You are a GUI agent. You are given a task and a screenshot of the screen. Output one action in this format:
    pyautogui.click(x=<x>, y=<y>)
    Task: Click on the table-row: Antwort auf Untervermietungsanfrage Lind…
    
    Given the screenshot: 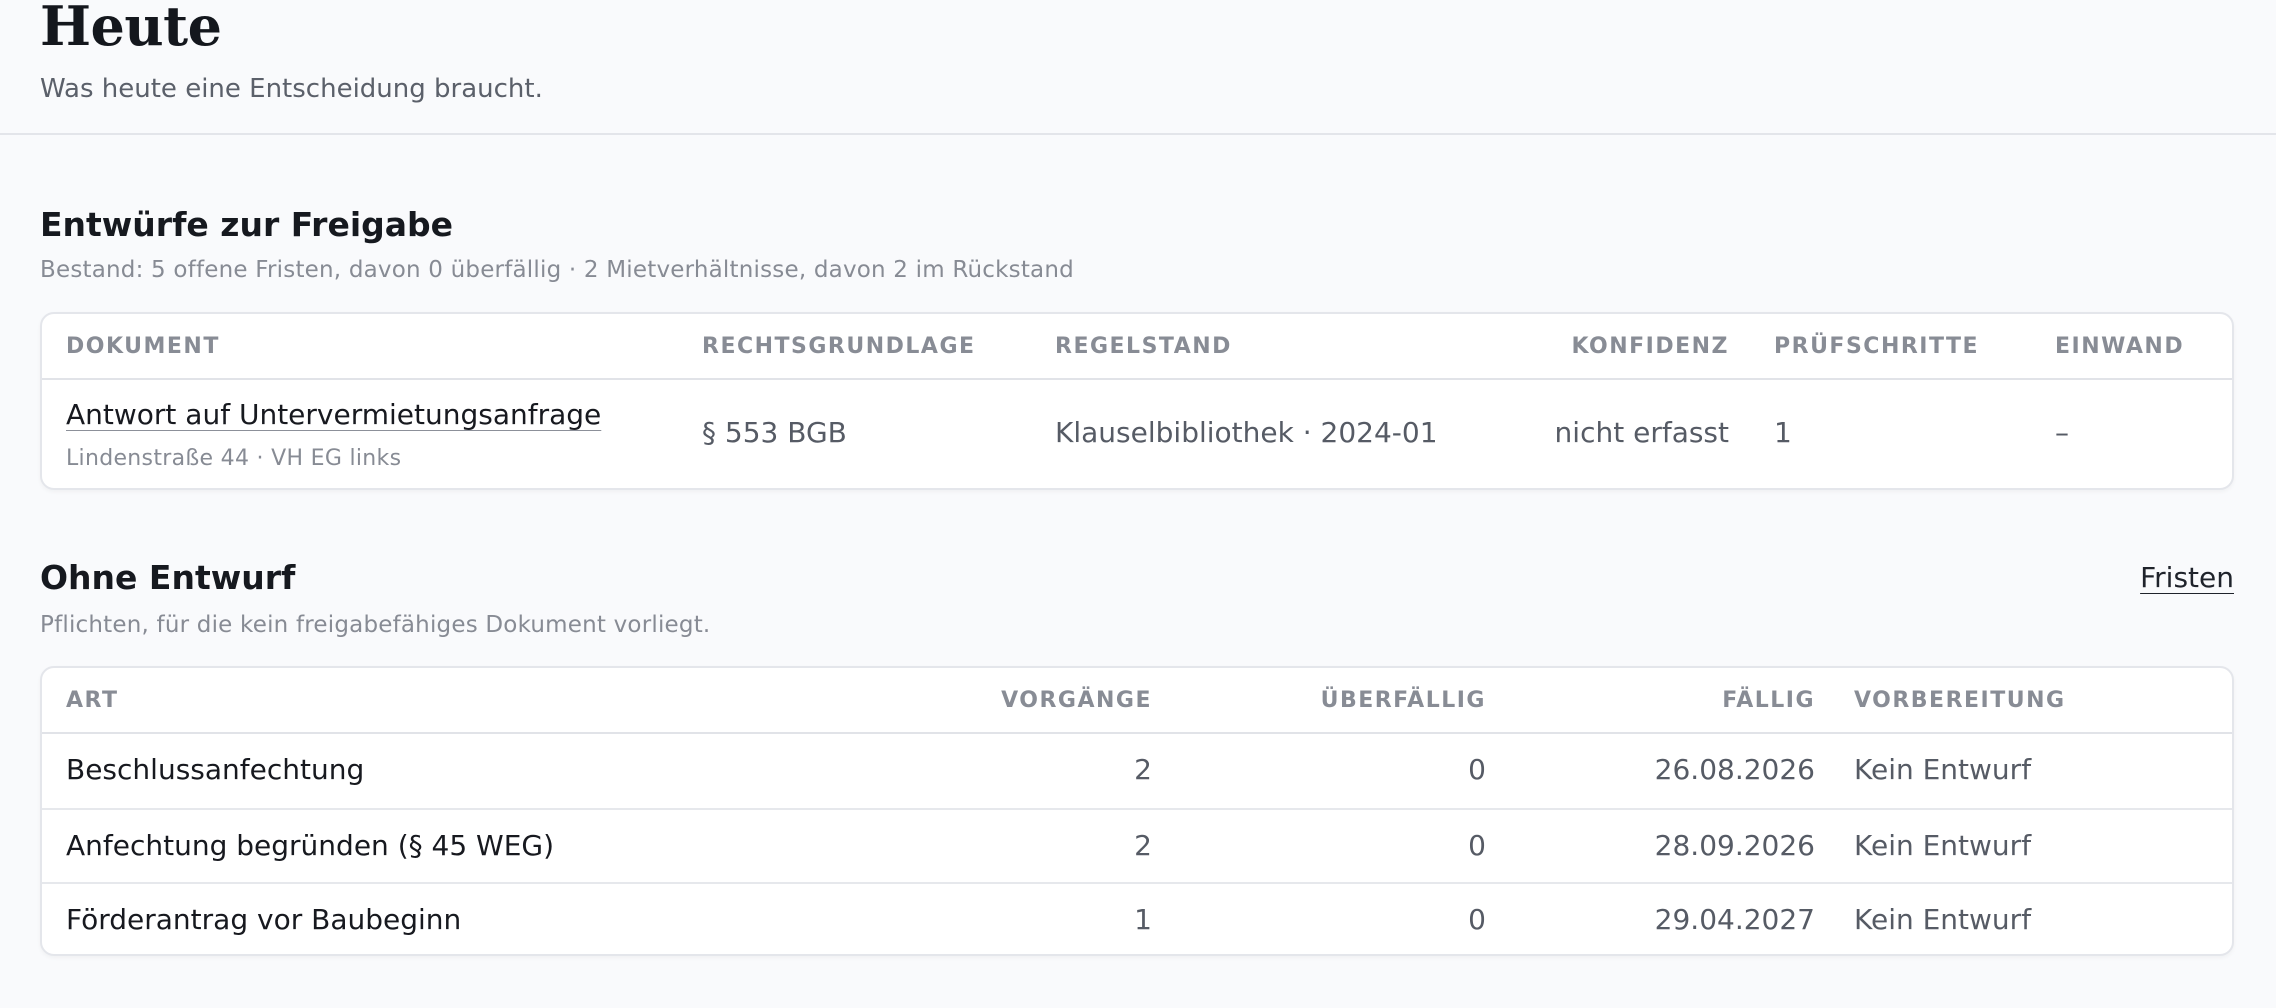 What is the action you would take?
    pyautogui.click(x=1137, y=434)
    